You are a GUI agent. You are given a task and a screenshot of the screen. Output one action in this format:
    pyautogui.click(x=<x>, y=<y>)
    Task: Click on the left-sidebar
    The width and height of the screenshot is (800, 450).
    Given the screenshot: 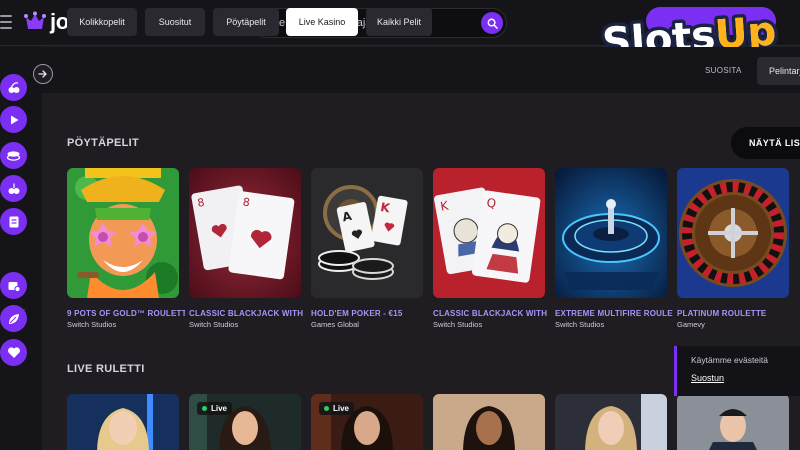 What is the action you would take?
    pyautogui.click(x=21, y=248)
    